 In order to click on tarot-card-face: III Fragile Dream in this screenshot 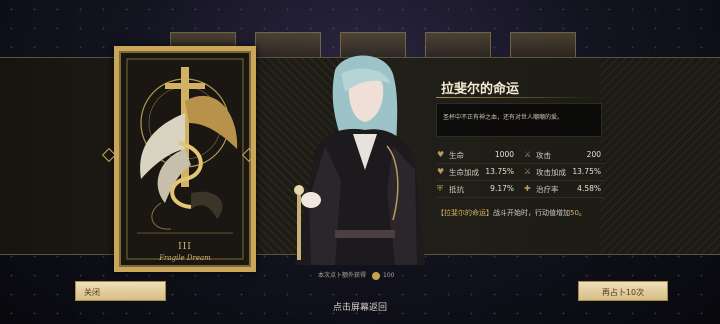, I will do `click(185, 159)`.